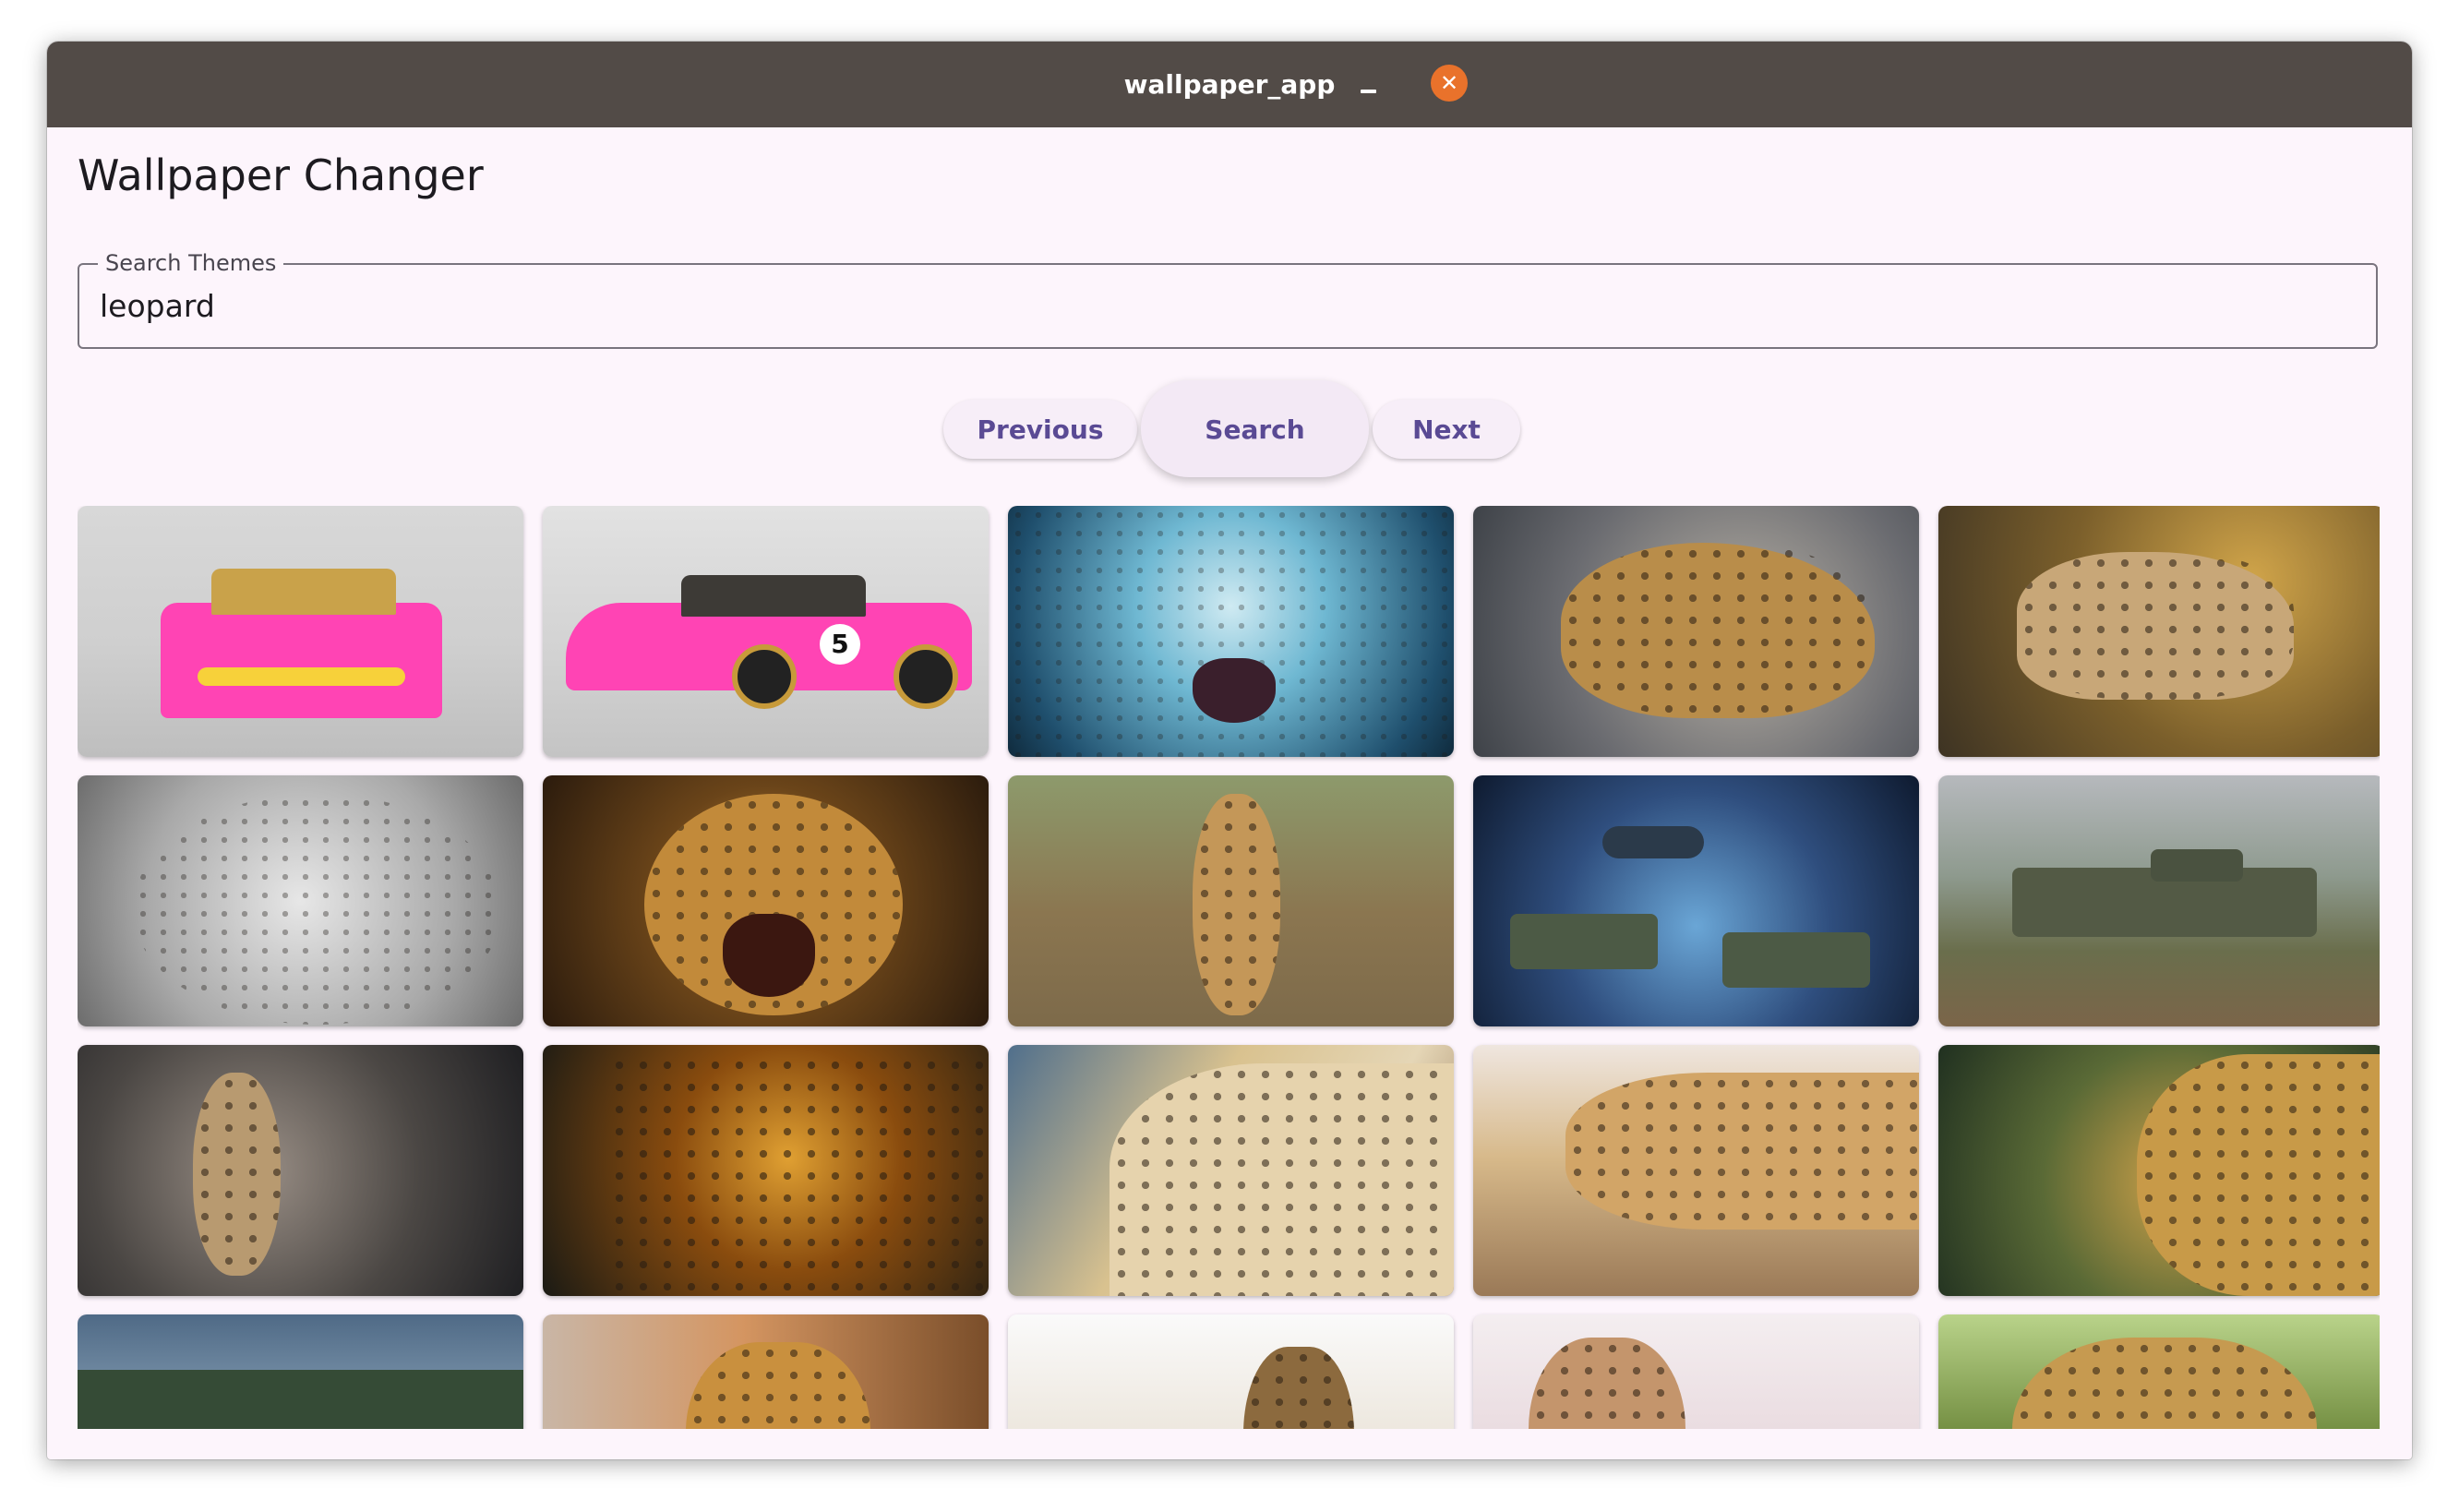  What do you see at coordinates (1207, 305) in the screenshot?
I see `search-input` at bounding box center [1207, 305].